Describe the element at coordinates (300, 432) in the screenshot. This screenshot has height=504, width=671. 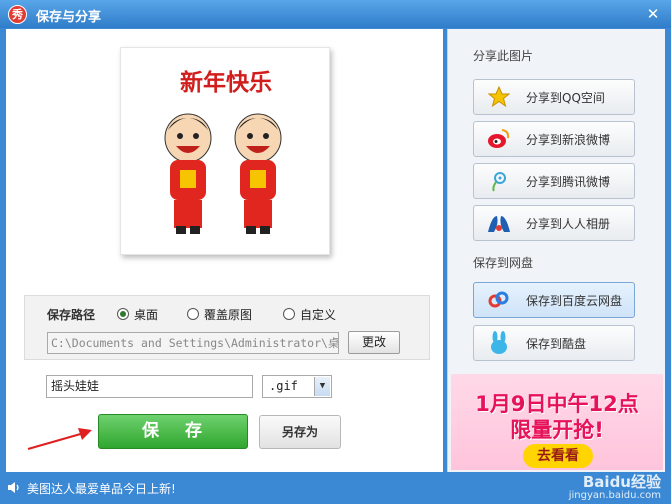
I see `save-as-button: 另存为` at that location.